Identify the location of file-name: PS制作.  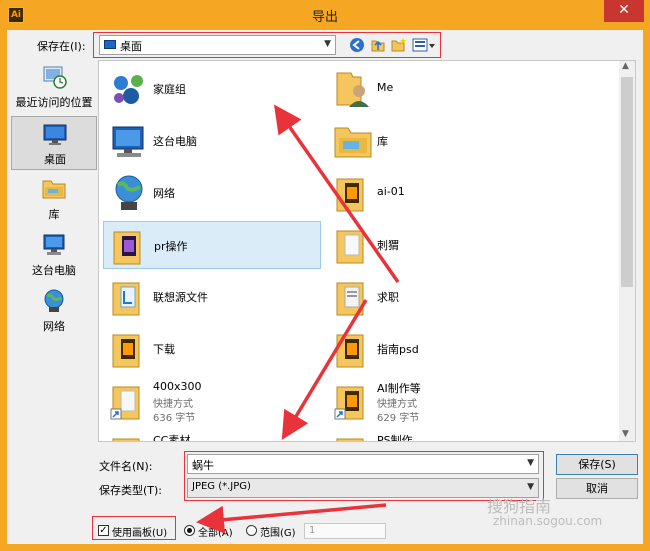
(395, 438).